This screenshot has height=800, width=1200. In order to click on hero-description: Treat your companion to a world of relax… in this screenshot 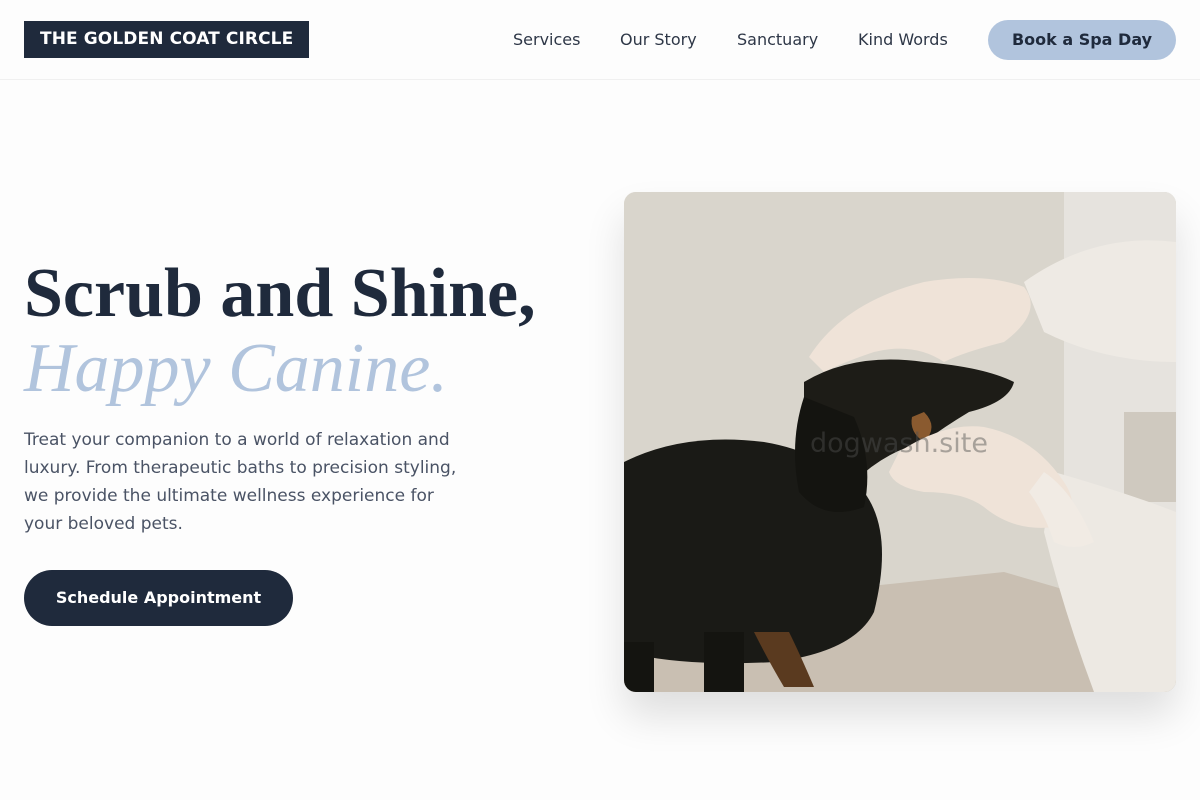, I will do `click(240, 482)`.